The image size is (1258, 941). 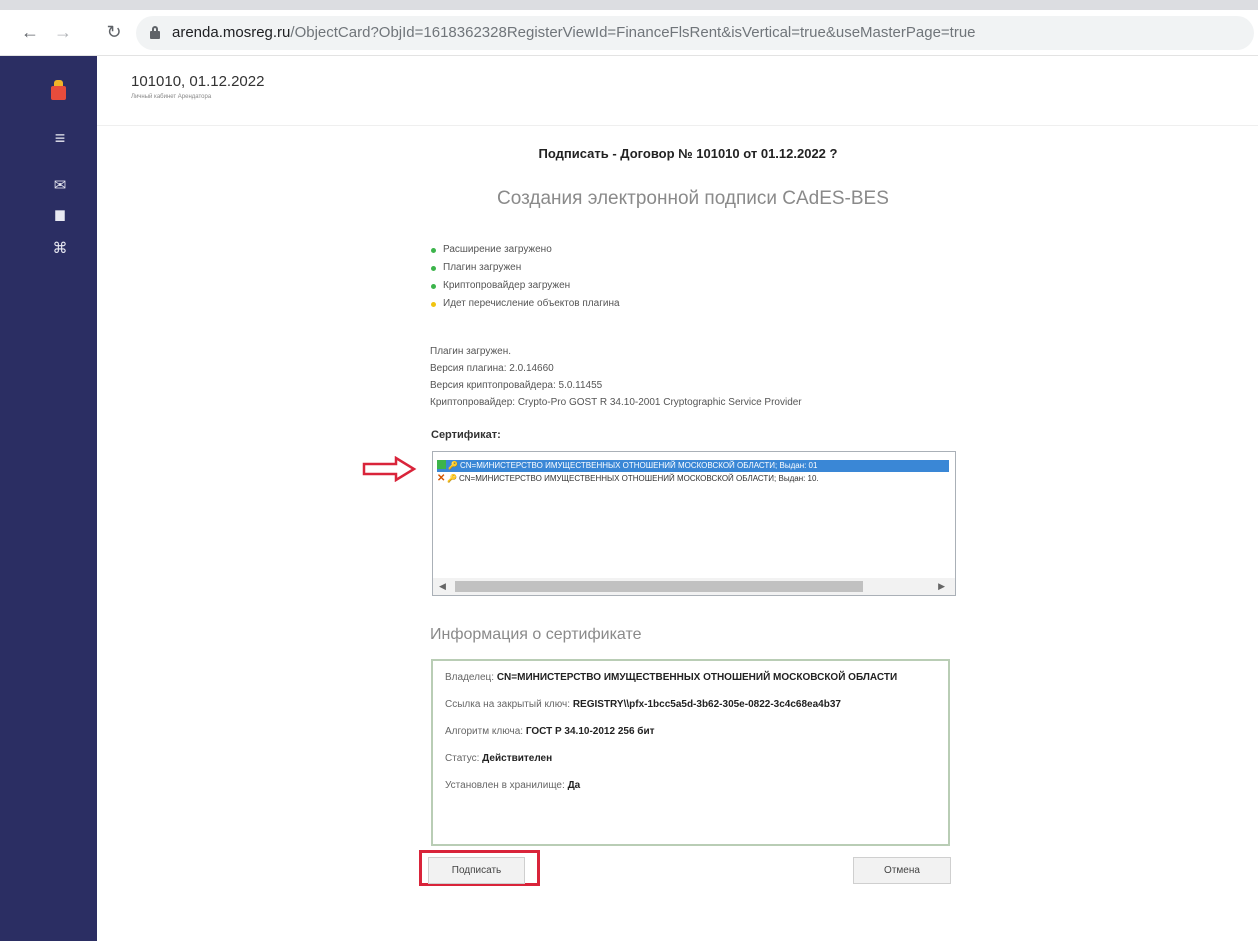 I want to click on network-icon: ⌘, so click(x=60, y=249).